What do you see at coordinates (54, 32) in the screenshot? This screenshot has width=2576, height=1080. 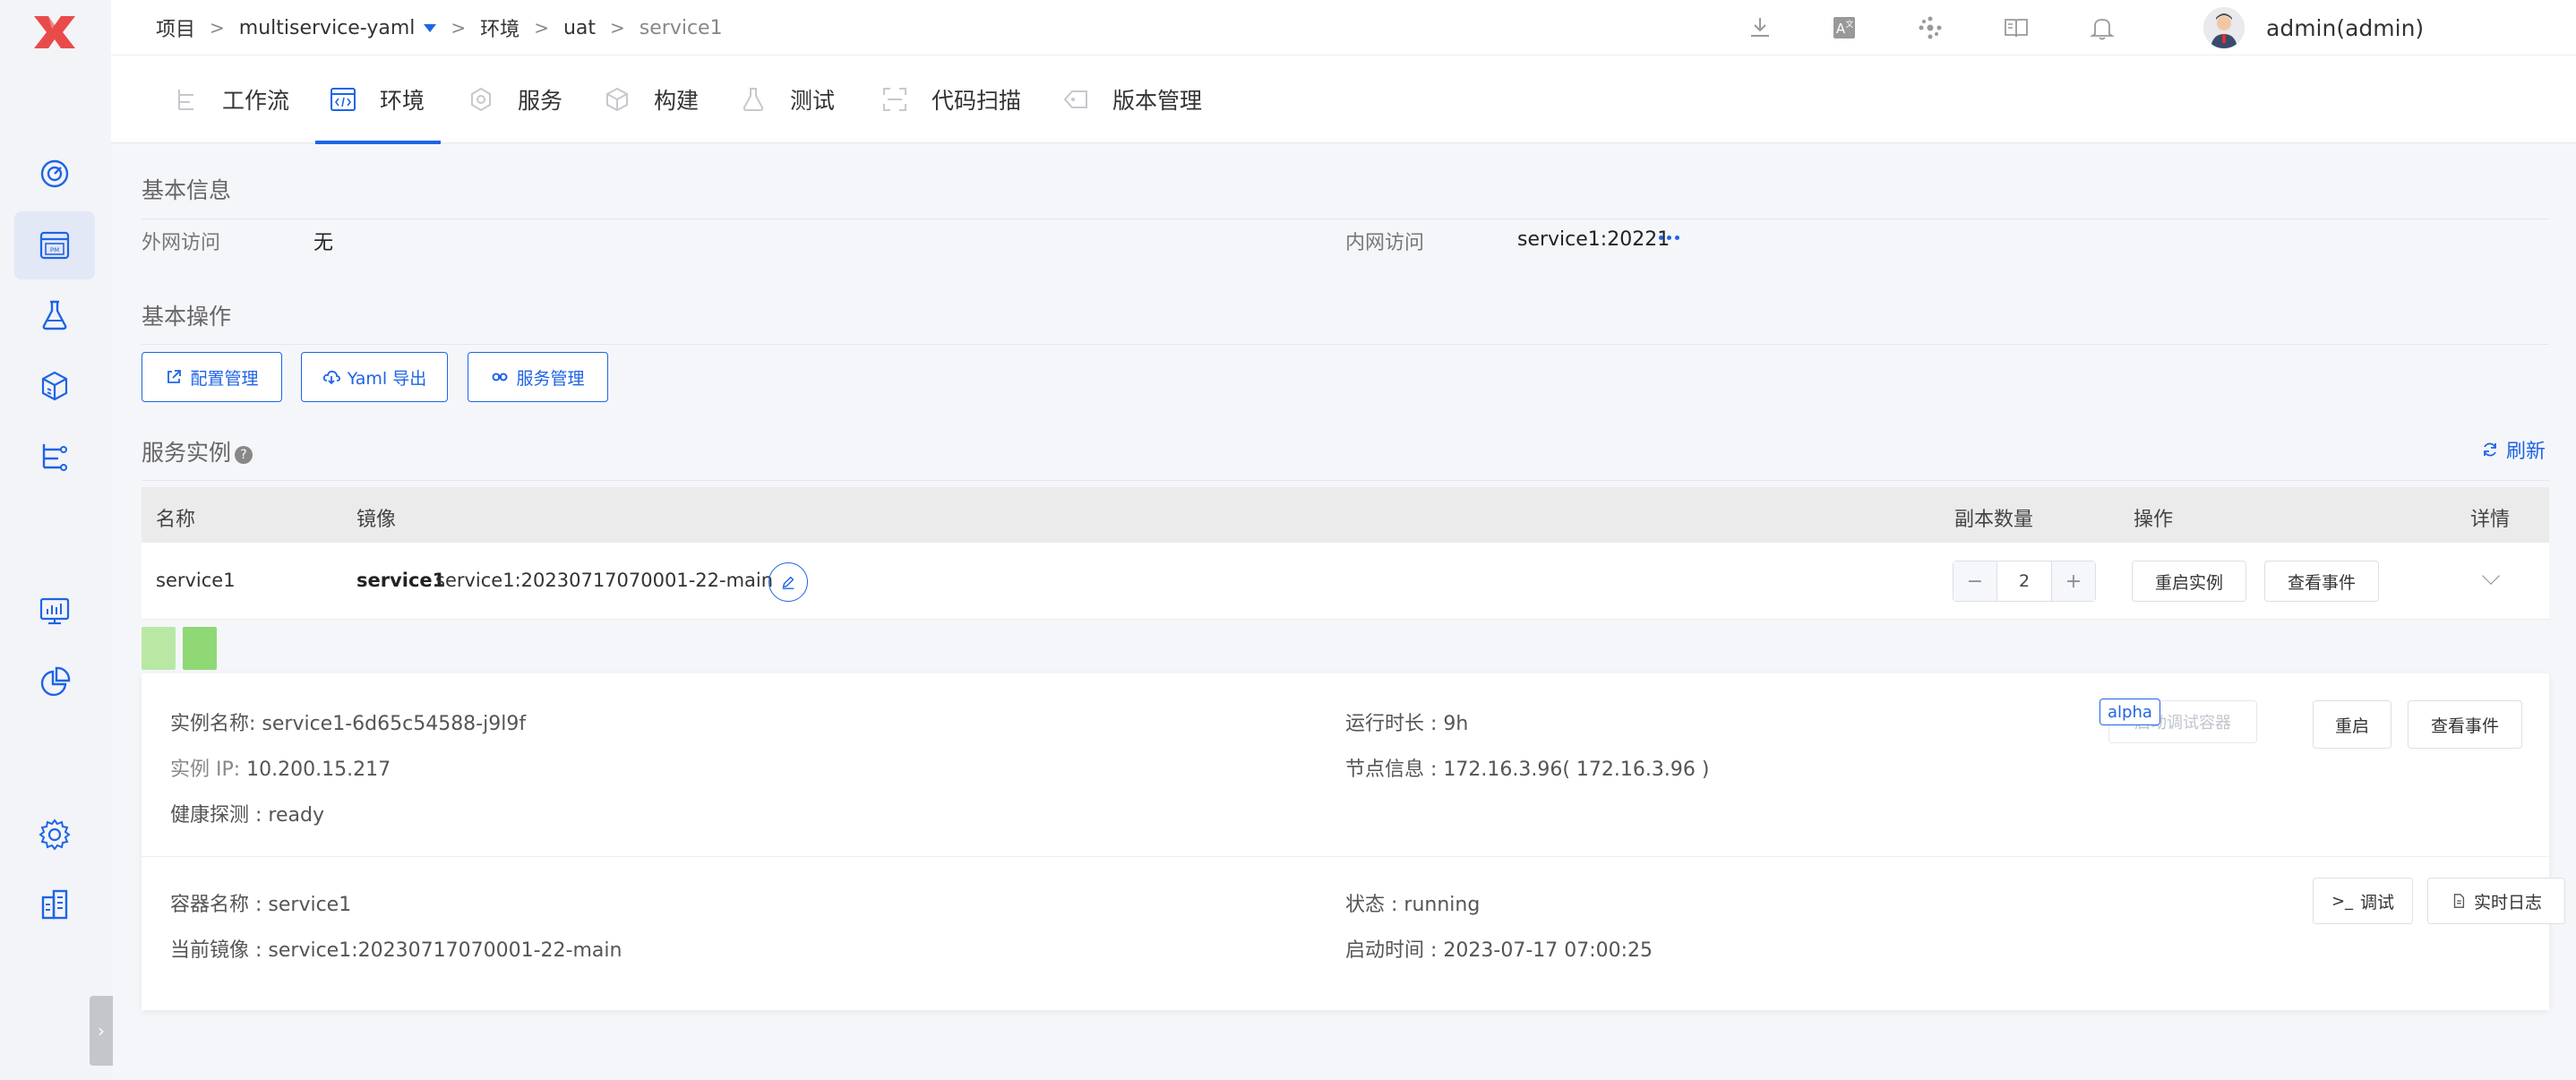 I see `zadig-logo-icon` at bounding box center [54, 32].